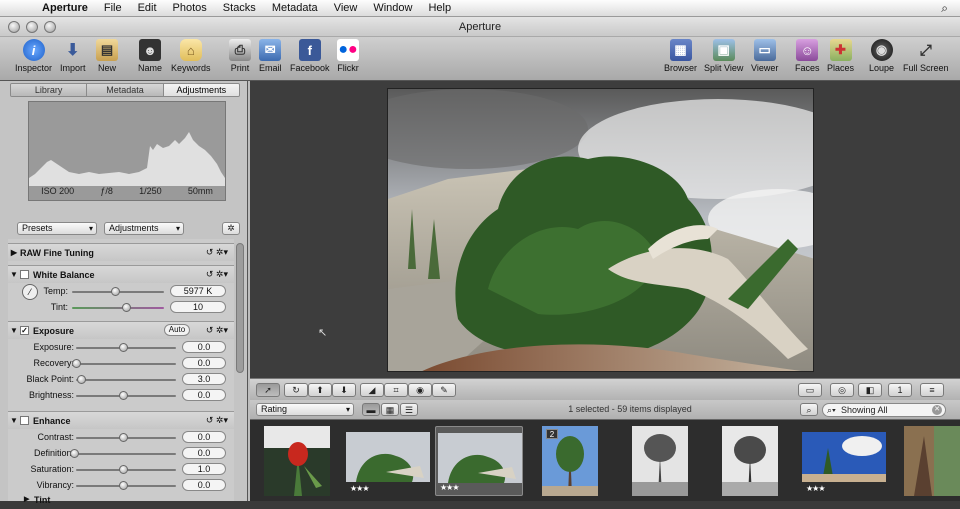 The width and height of the screenshot is (960, 509). What do you see at coordinates (30, 292) in the screenshot?
I see `eyedropper-icon: ⁄` at bounding box center [30, 292].